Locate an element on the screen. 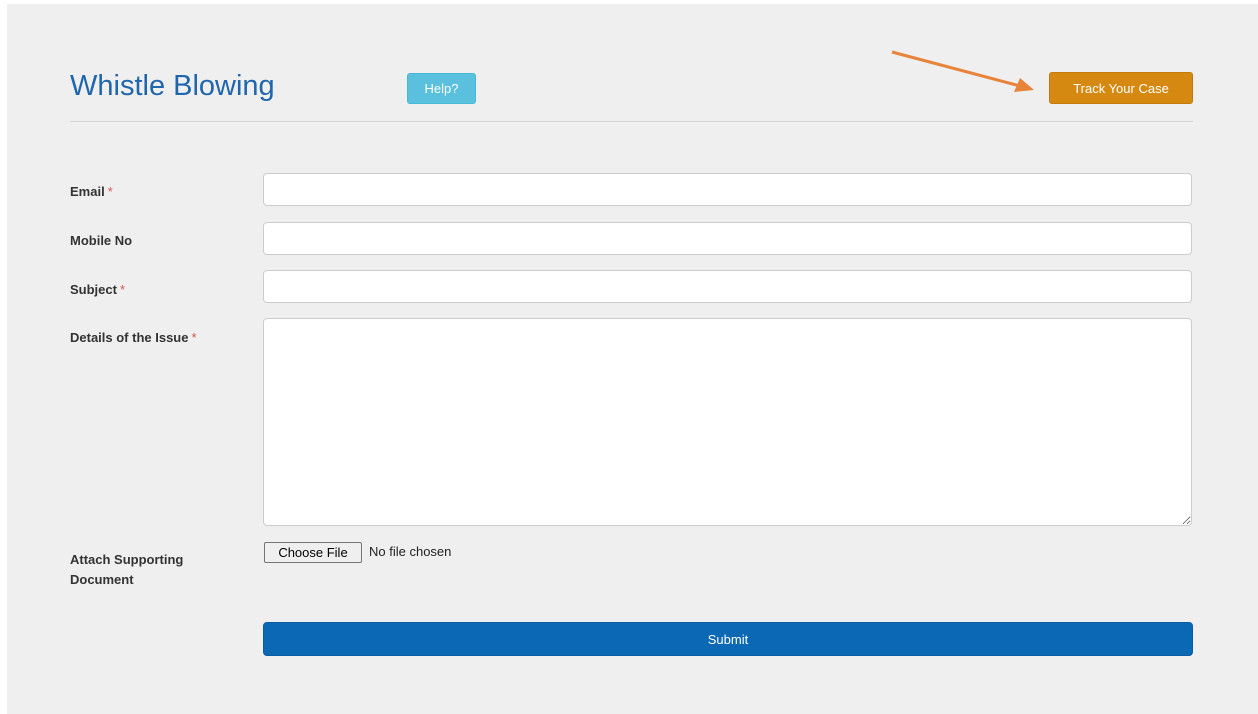 Image resolution: width=1258 pixels, height=714 pixels. header-divider is located at coordinates (631, 121).